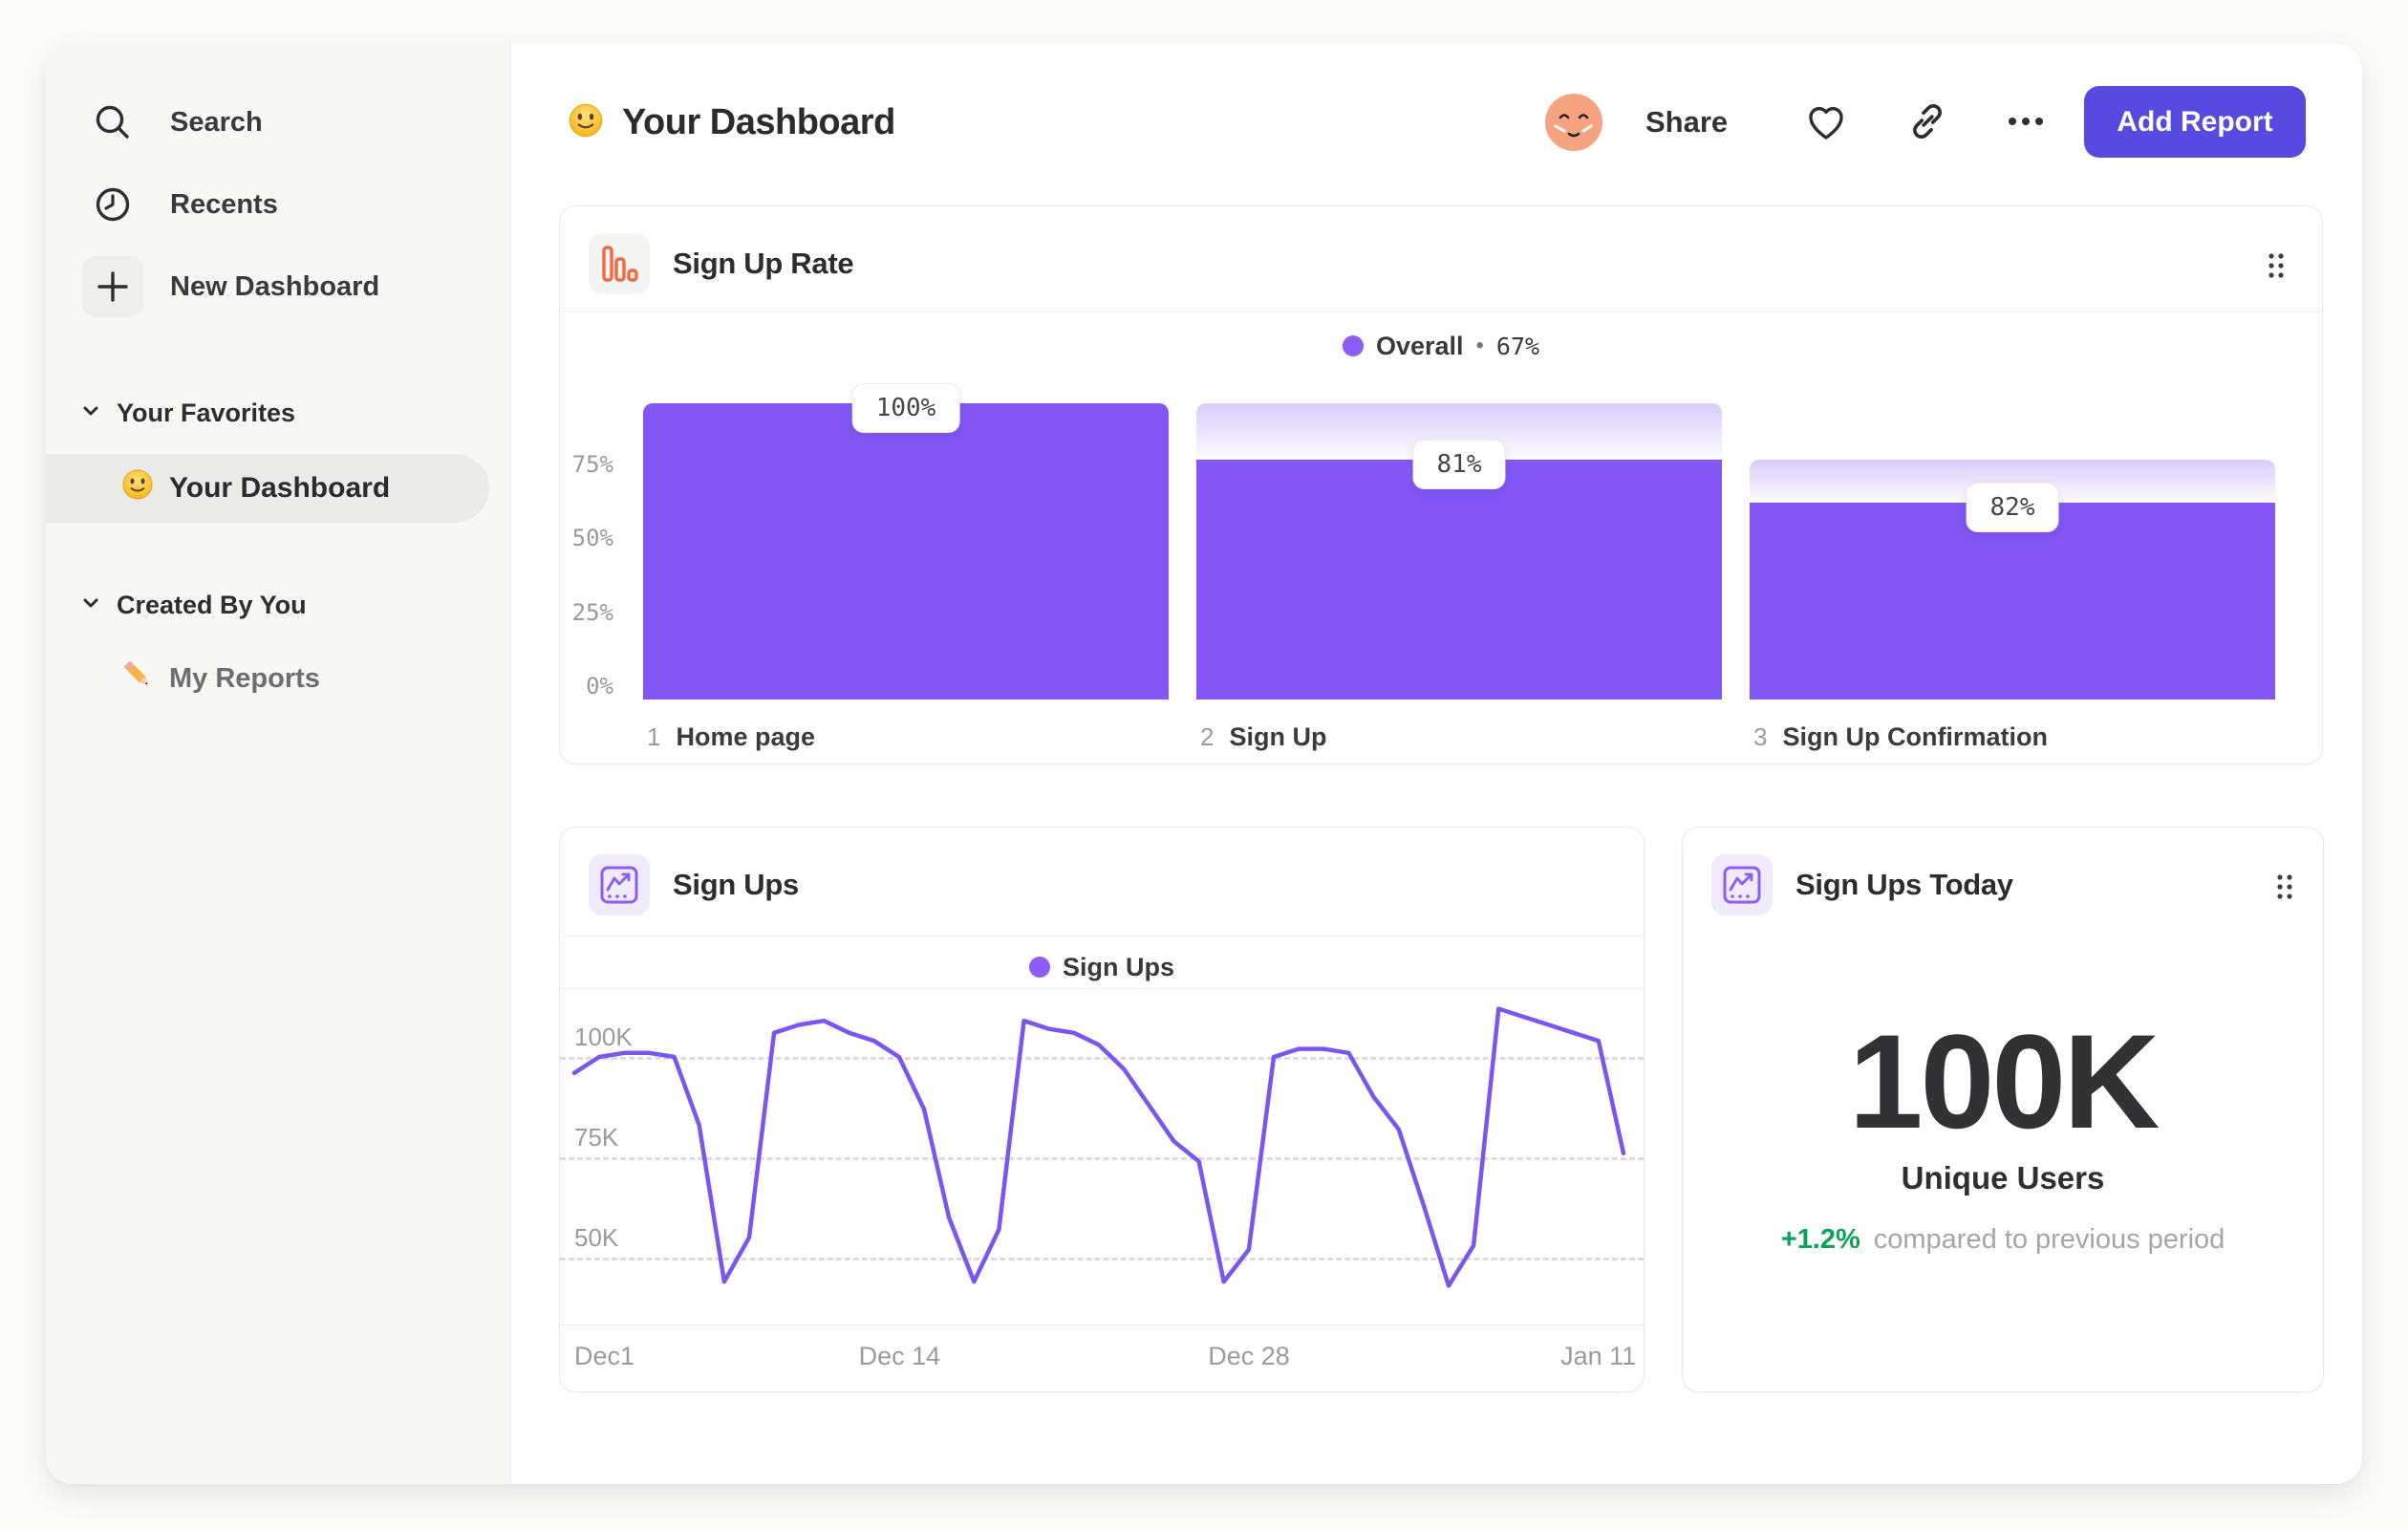 Image resolution: width=2408 pixels, height=1529 pixels. Describe the element at coordinates (113, 286) in the screenshot. I see `plus-icon` at that location.